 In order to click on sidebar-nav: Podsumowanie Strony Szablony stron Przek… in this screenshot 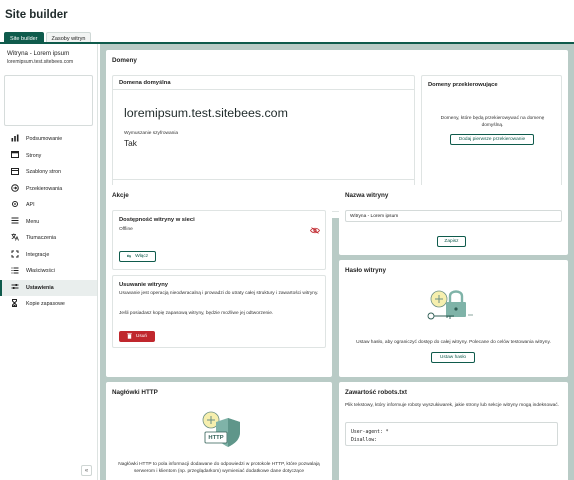, I will do `click(48, 222)`.